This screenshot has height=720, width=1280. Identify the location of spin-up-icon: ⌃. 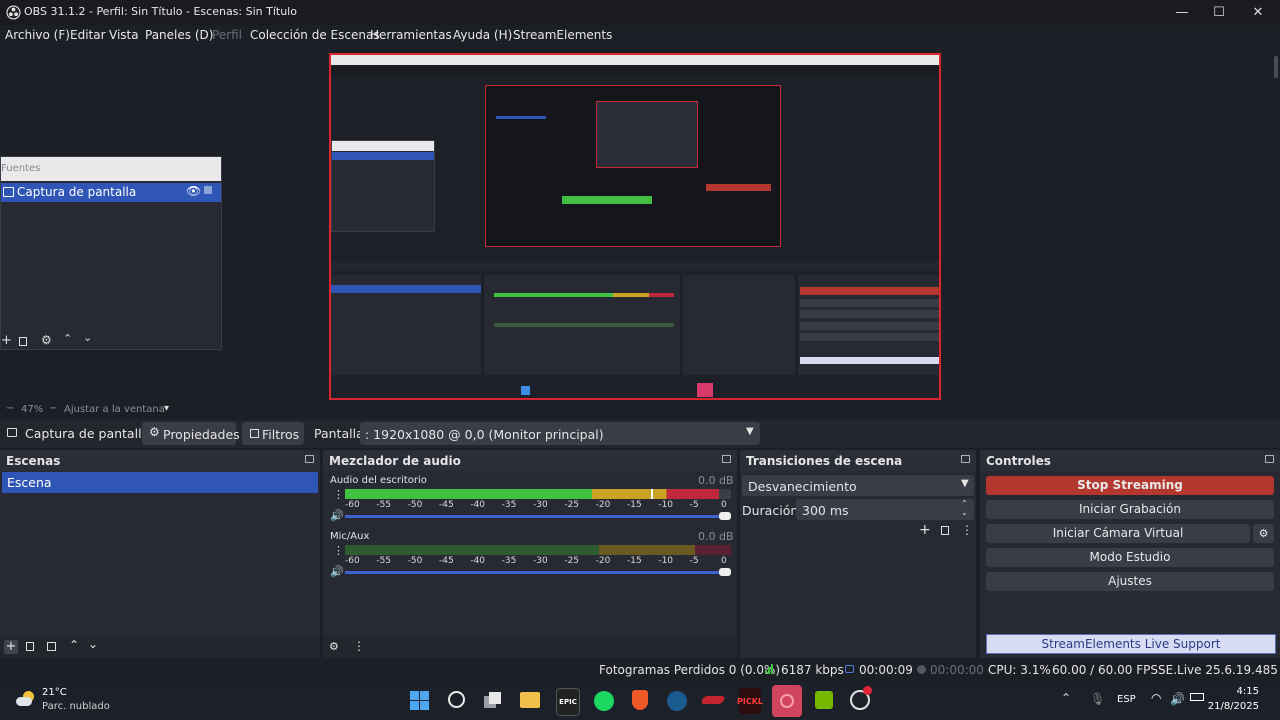
(964, 503).